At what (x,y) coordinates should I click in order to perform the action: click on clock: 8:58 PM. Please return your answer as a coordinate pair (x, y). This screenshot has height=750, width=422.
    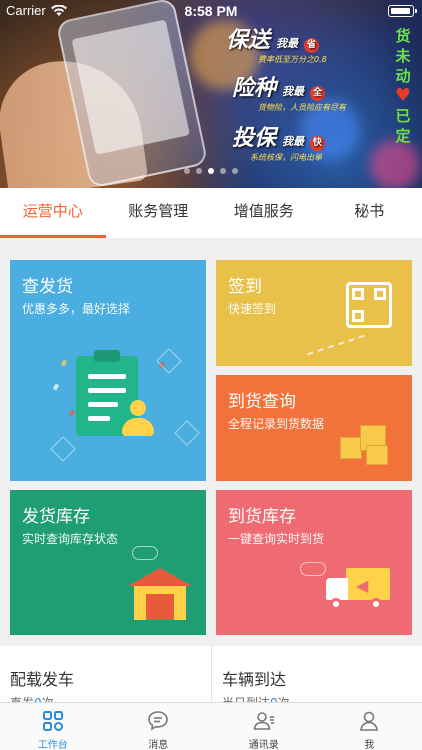
    Looking at the image, I should click on (211, 11).